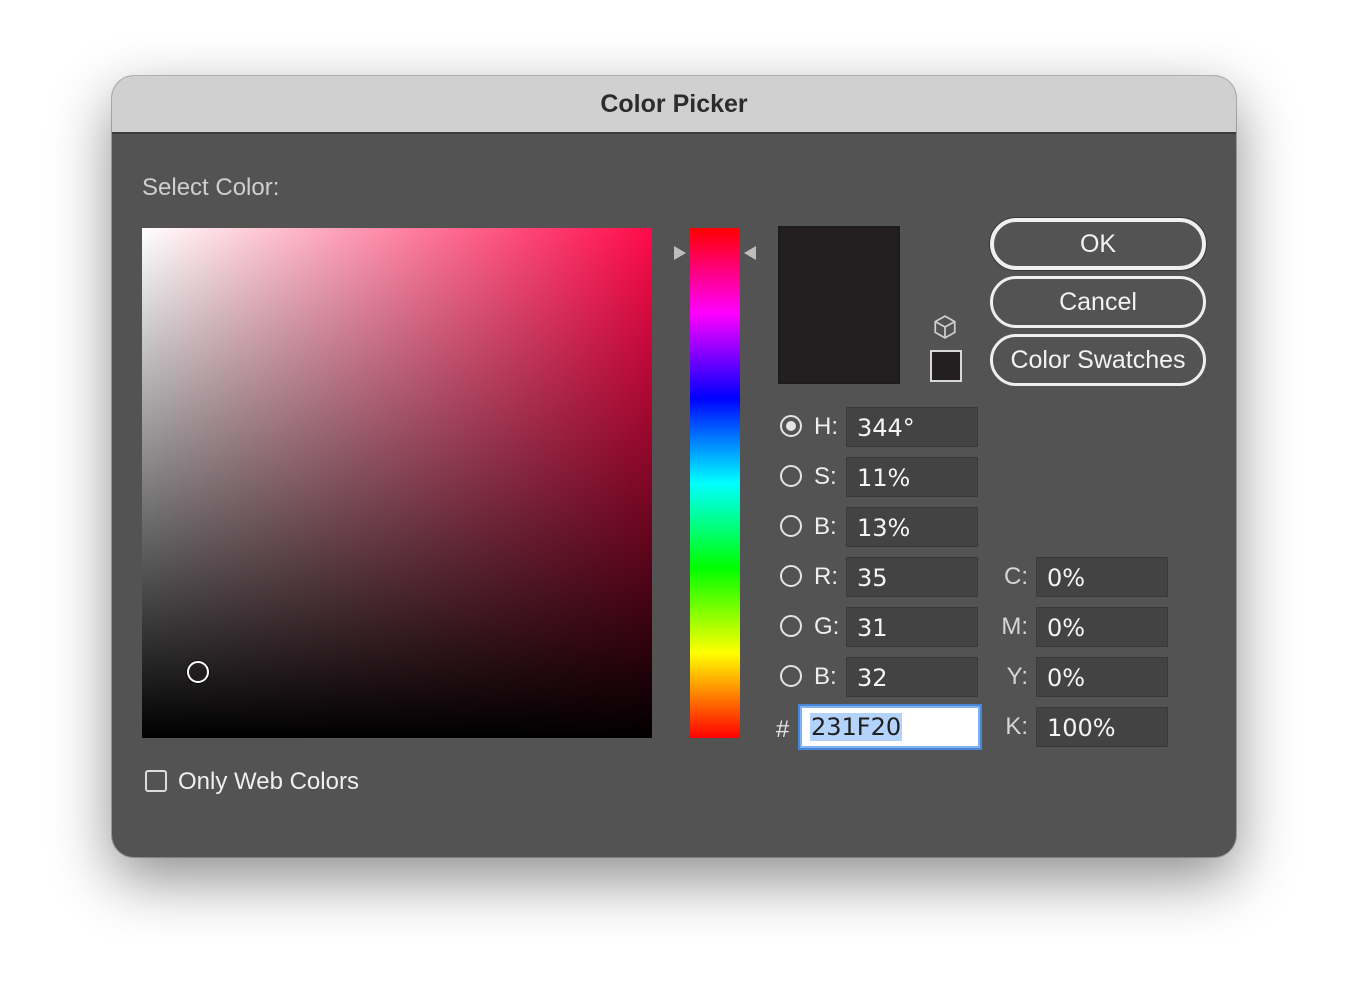  I want to click on brightness-label: B:, so click(825, 526).